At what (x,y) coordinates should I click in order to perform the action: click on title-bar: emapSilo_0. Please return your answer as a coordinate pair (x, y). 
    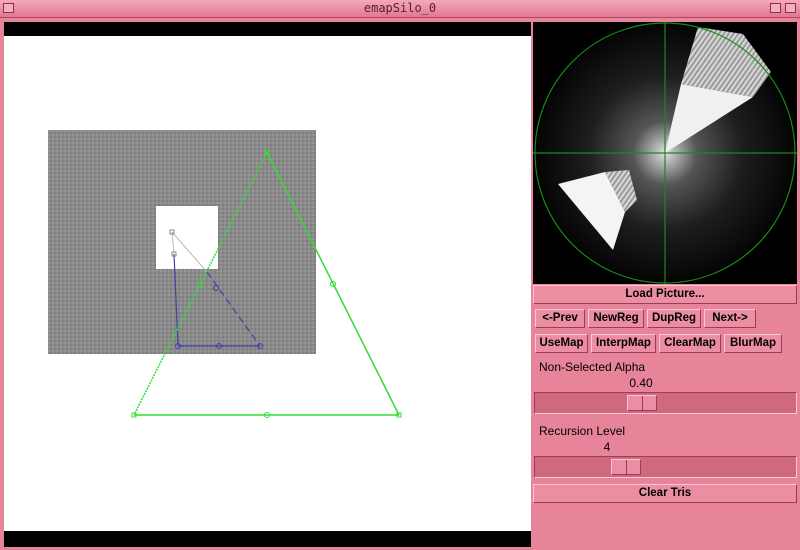
    Looking at the image, I should click on (400, 9).